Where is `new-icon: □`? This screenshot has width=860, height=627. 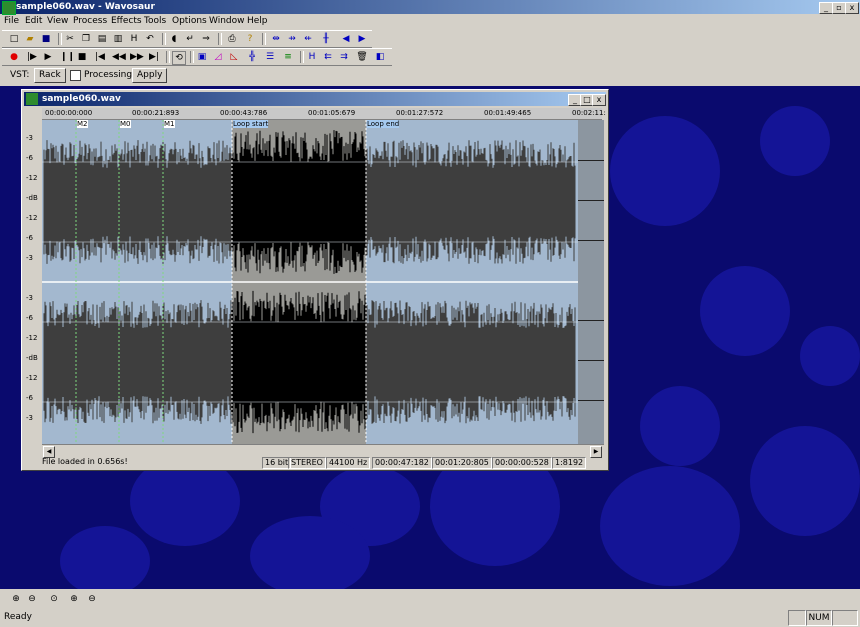
new-icon: □ is located at coordinates (14, 39).